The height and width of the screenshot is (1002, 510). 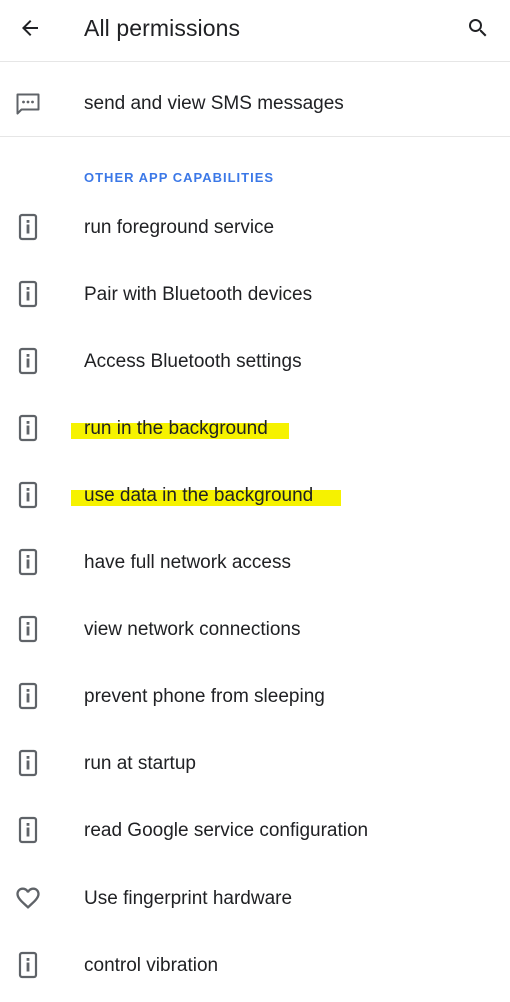 I want to click on app-bar: All permissions, so click(x=255, y=31).